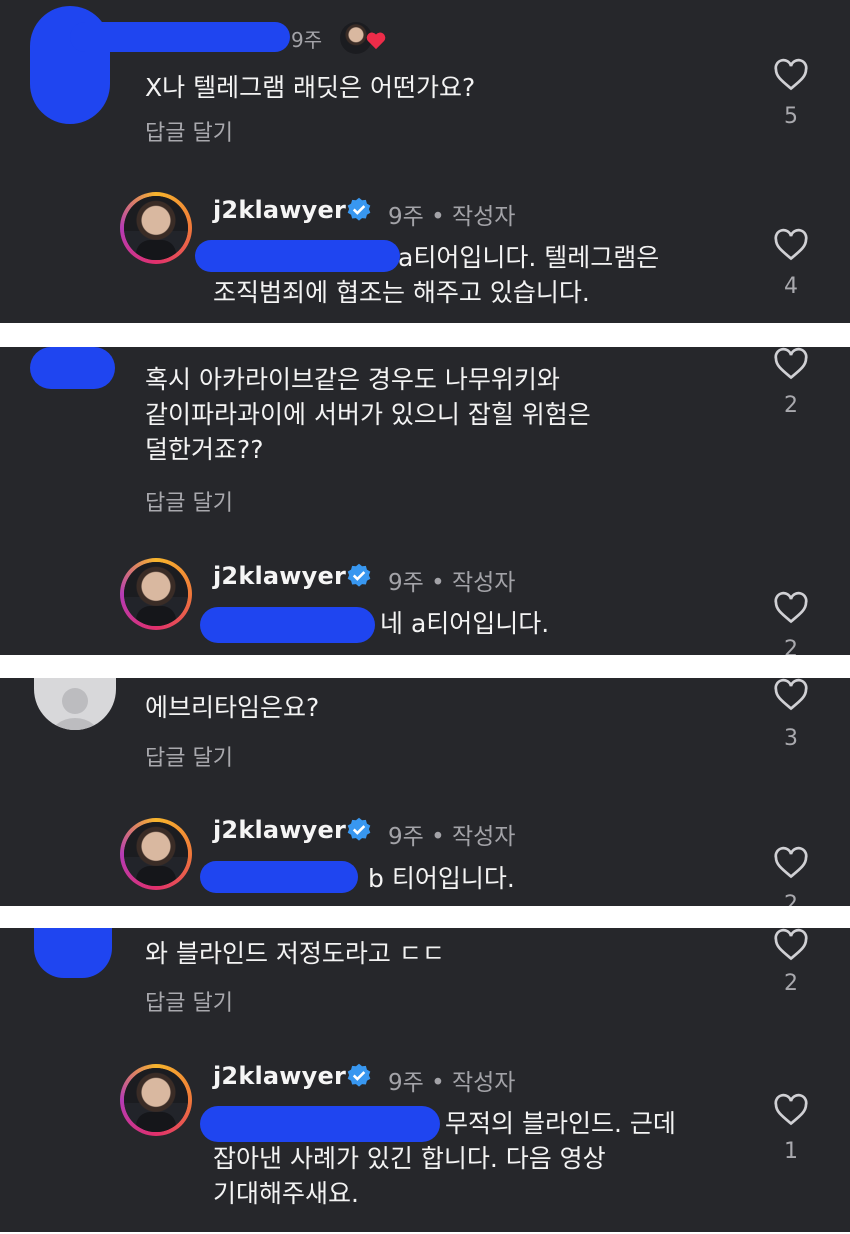 The width and height of the screenshot is (850, 1234). Describe the element at coordinates (436, 275) in the screenshot. I see `reply-text: a티어입니다. 텔레그램은 조직범죄에 협조는 해주고 있습니다.` at that location.